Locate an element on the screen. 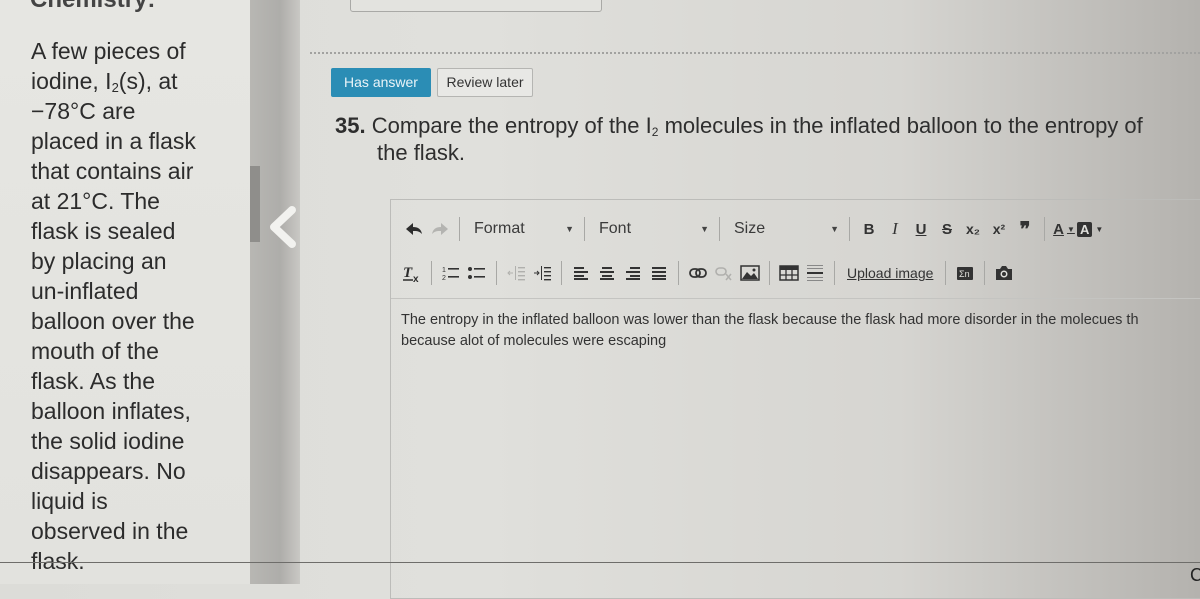  image-icon is located at coordinates (750, 273).